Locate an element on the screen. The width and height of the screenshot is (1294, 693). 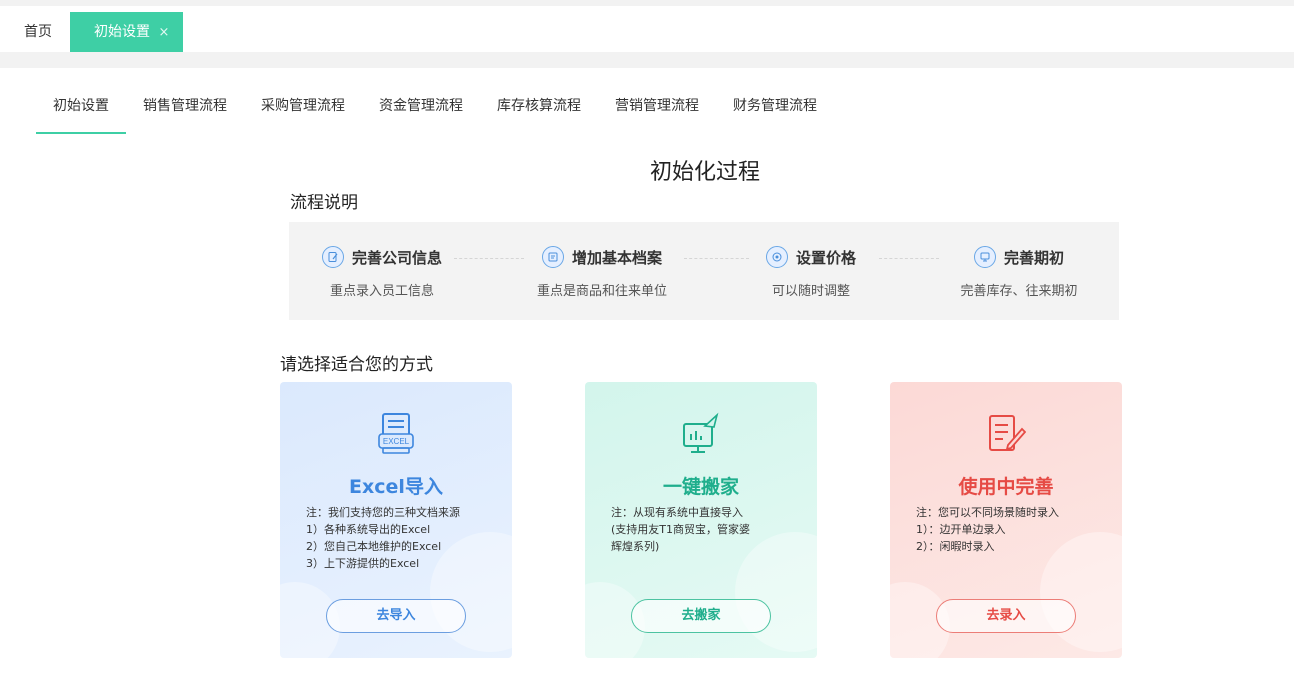
note-line: 2）您自己本地维护的Excel is located at coordinates (374, 546).